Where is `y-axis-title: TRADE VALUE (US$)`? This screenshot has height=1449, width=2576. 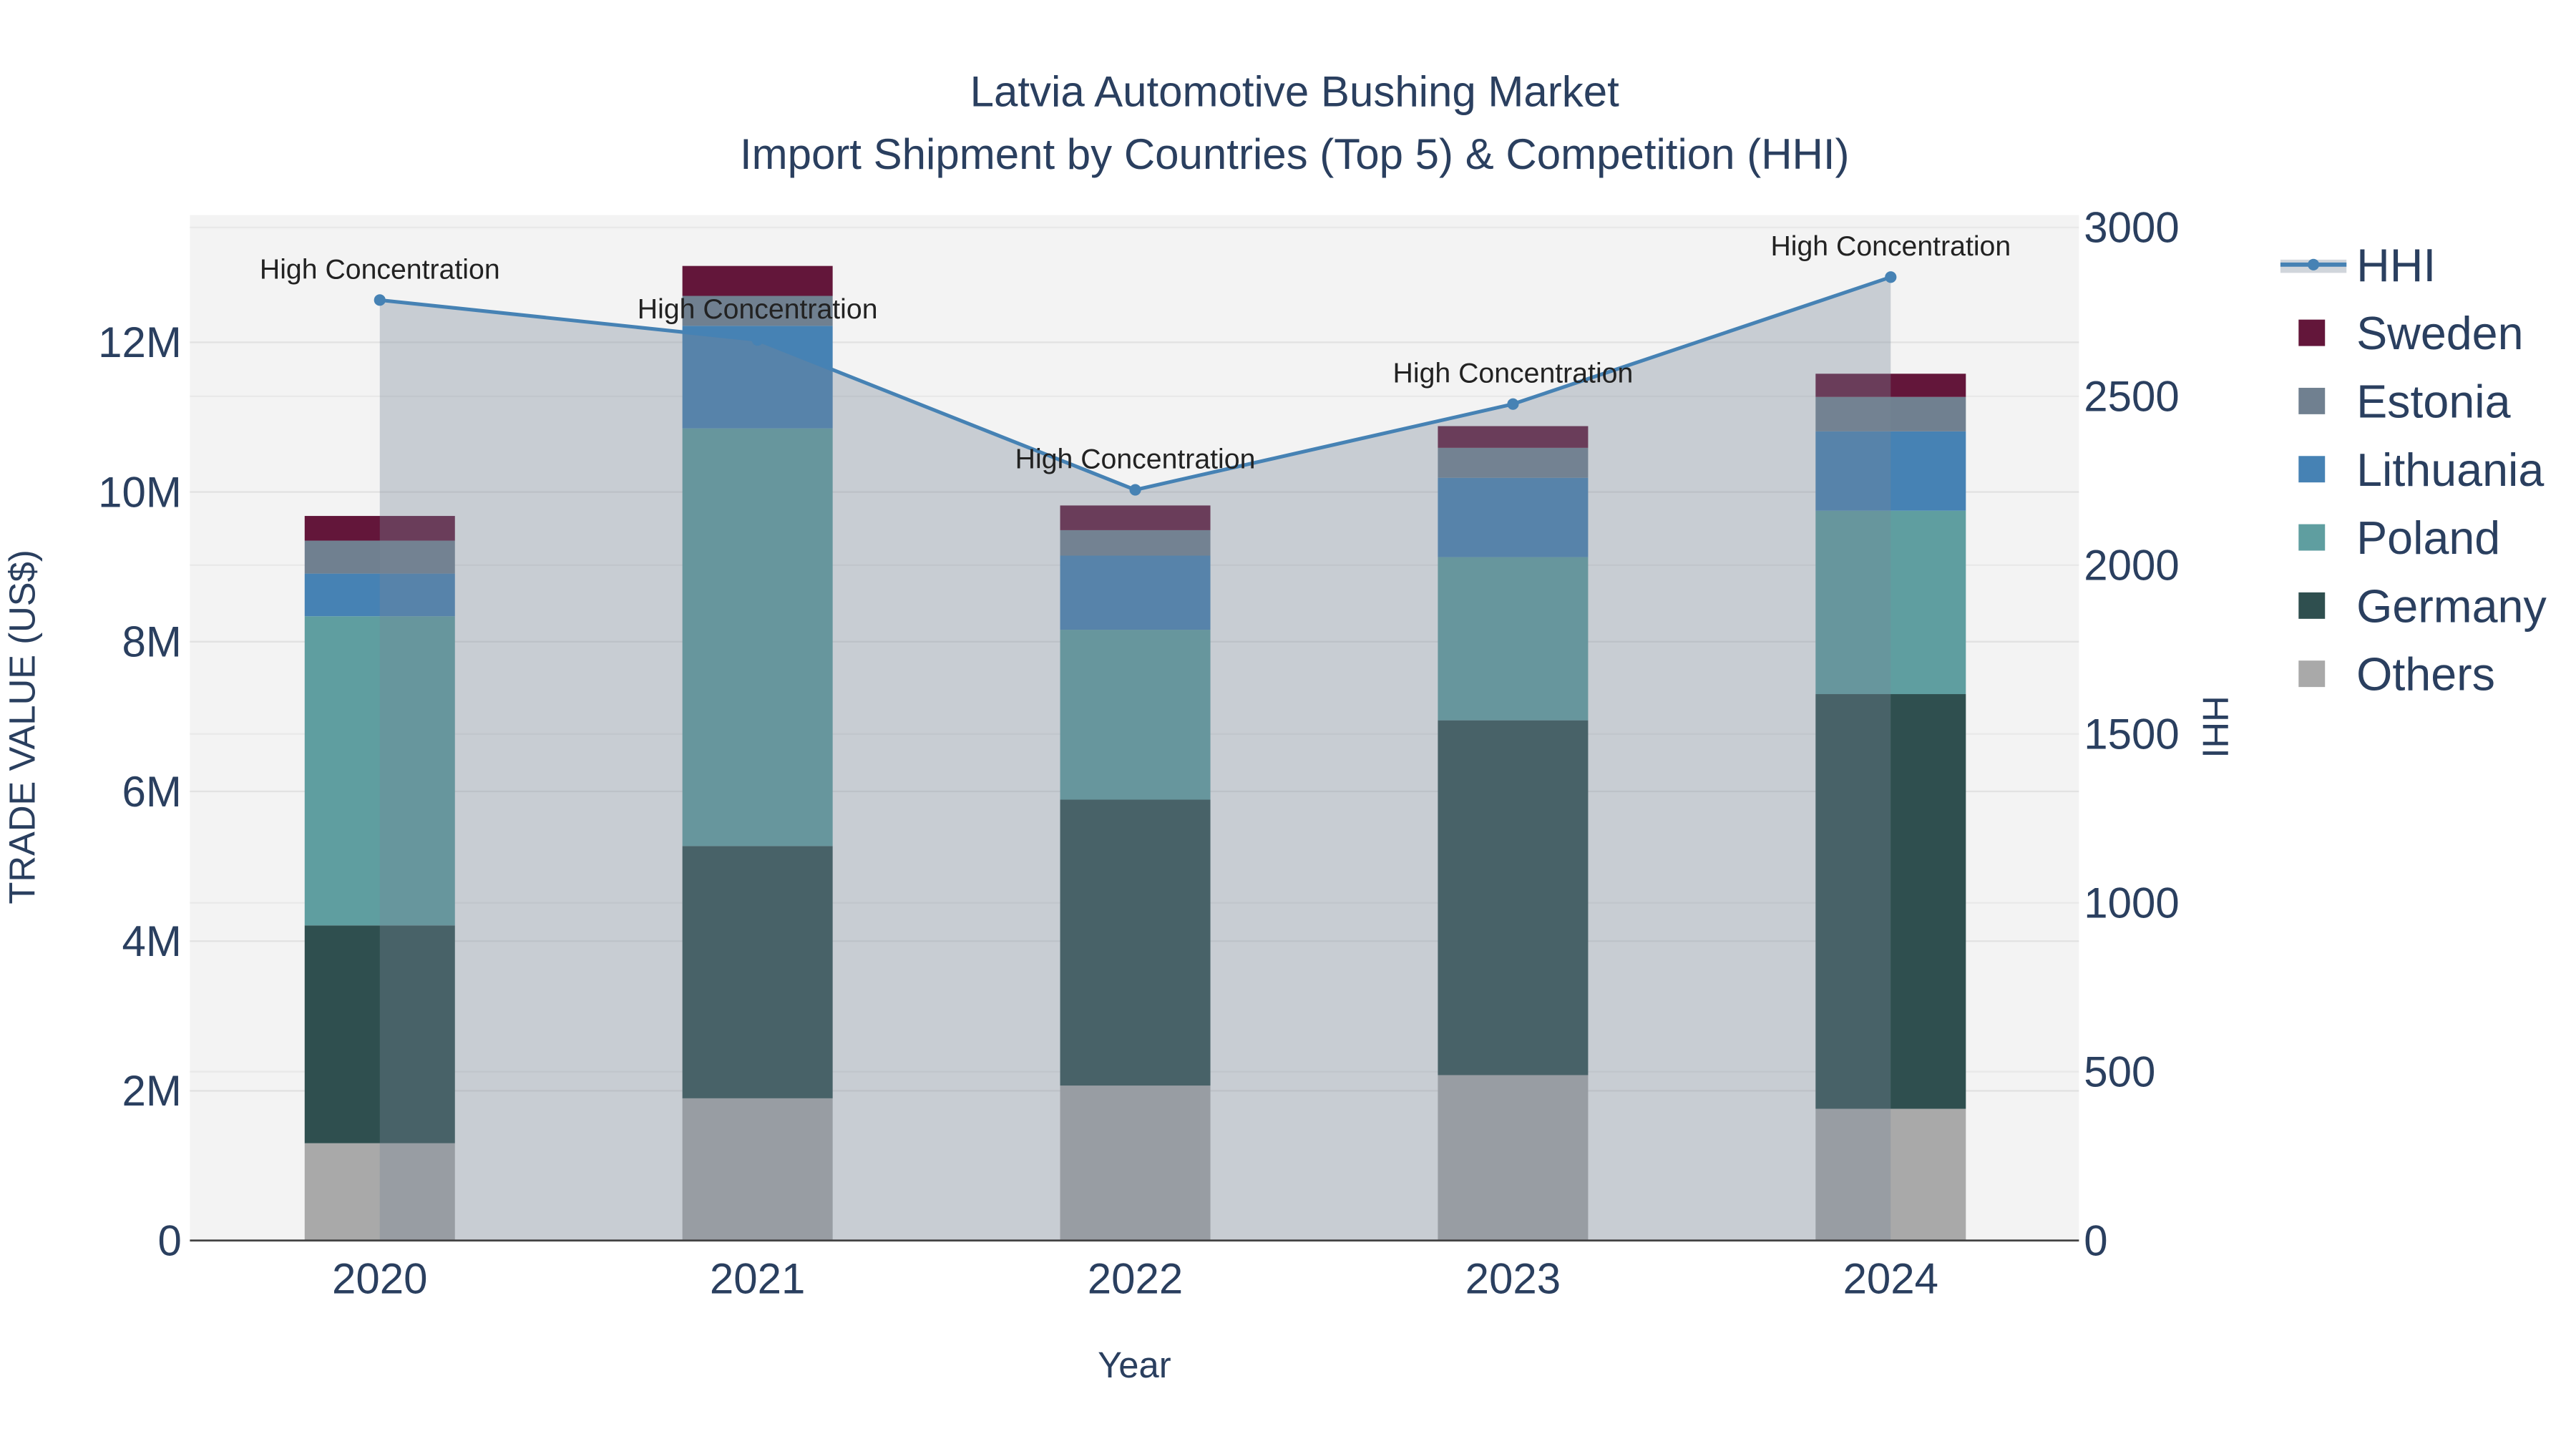
y-axis-title: TRADE VALUE (US$) is located at coordinates (21, 727).